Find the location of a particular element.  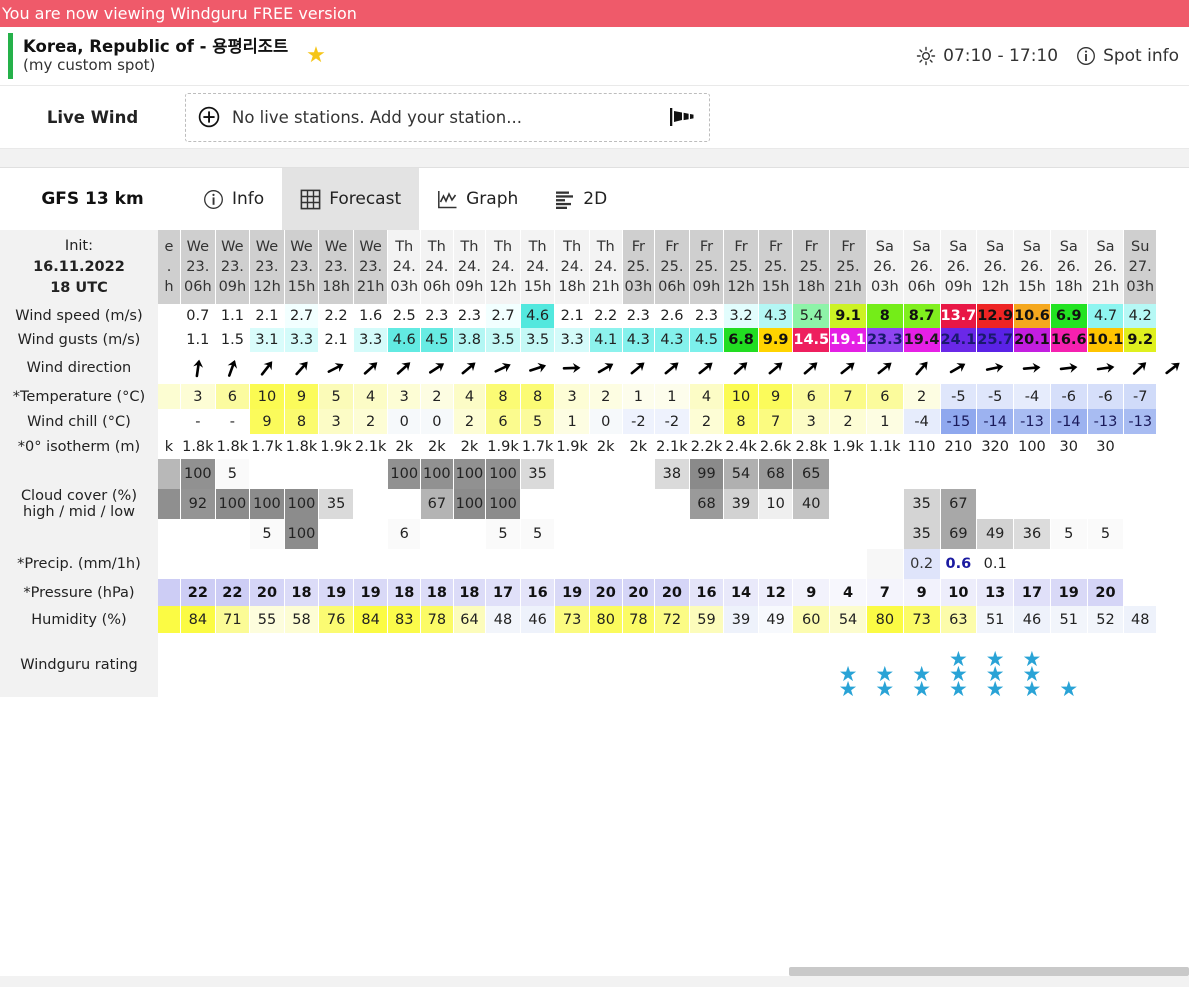

forecast-cell: 4.3 is located at coordinates (638, 340).